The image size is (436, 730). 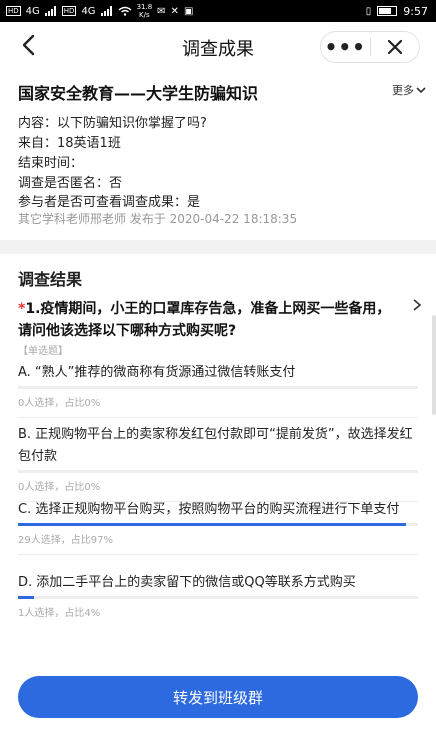 I want to click on close-notification-icon: ✕, so click(x=174, y=11).